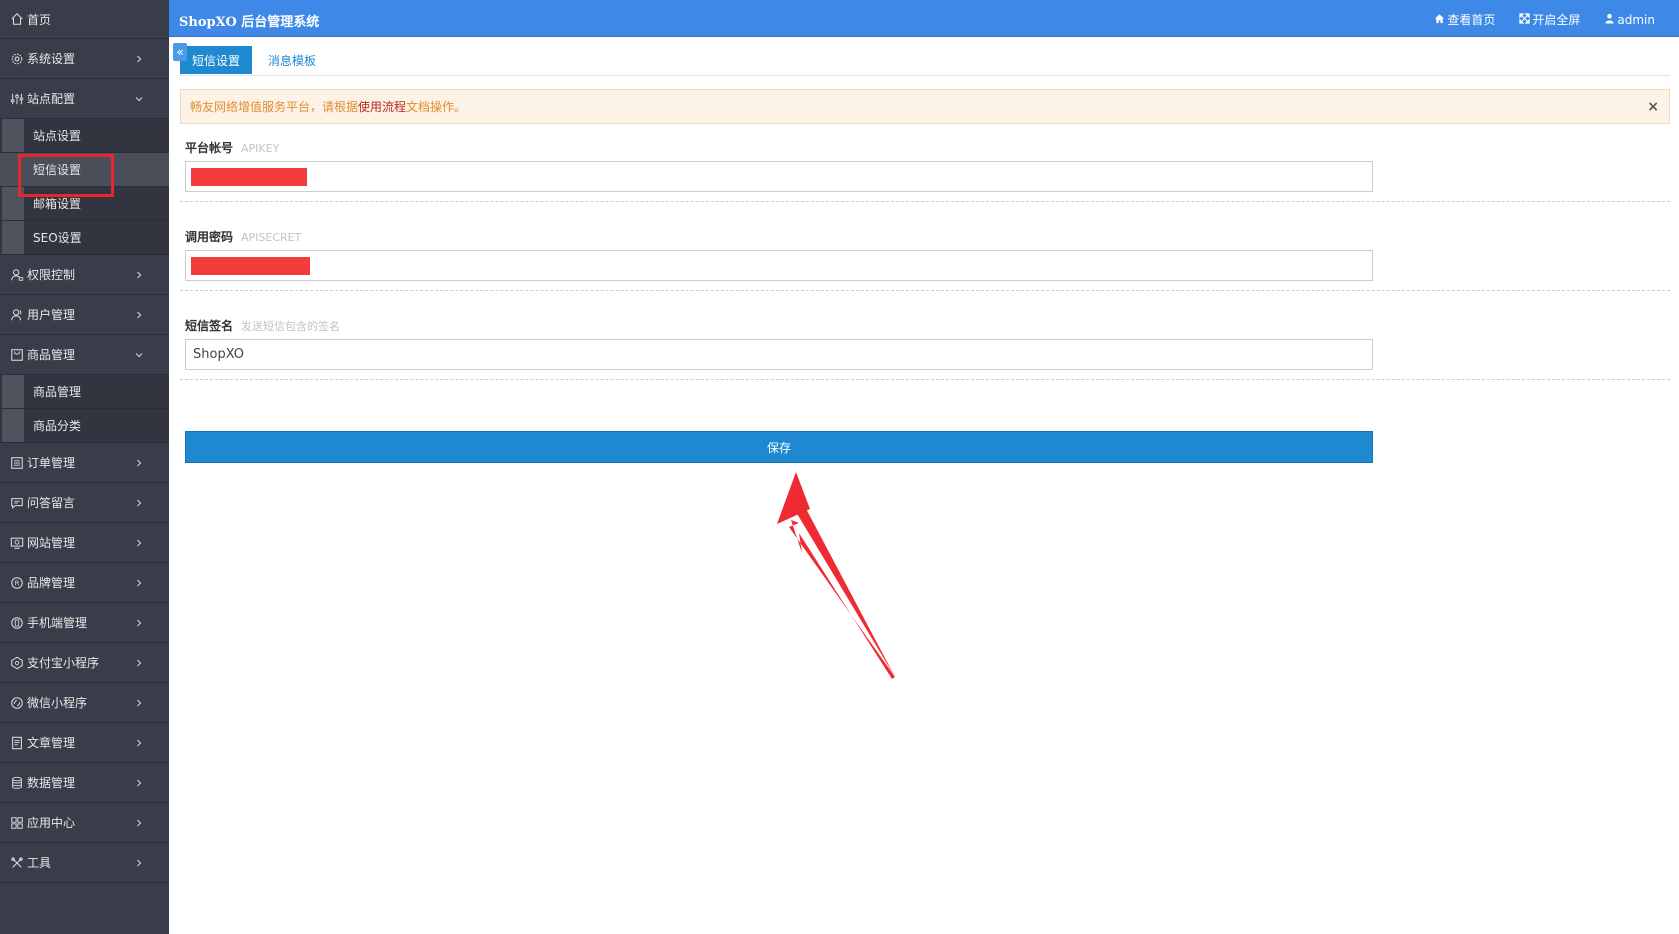 The image size is (1679, 934). Describe the element at coordinates (17, 463) in the screenshot. I see `order-icon` at that location.